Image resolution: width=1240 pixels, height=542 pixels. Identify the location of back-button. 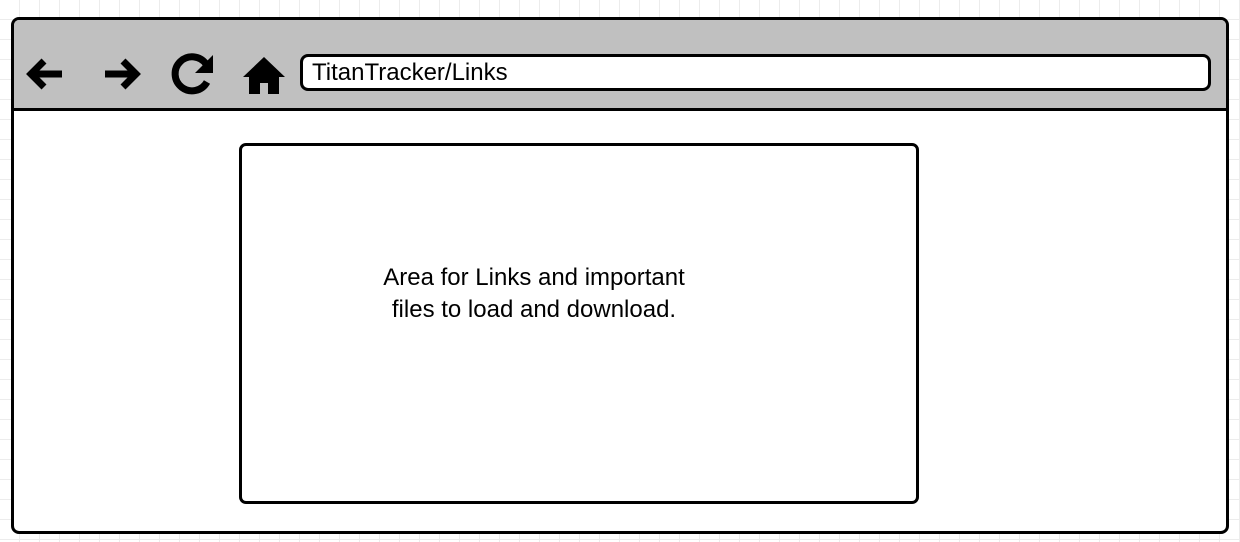
(45, 74).